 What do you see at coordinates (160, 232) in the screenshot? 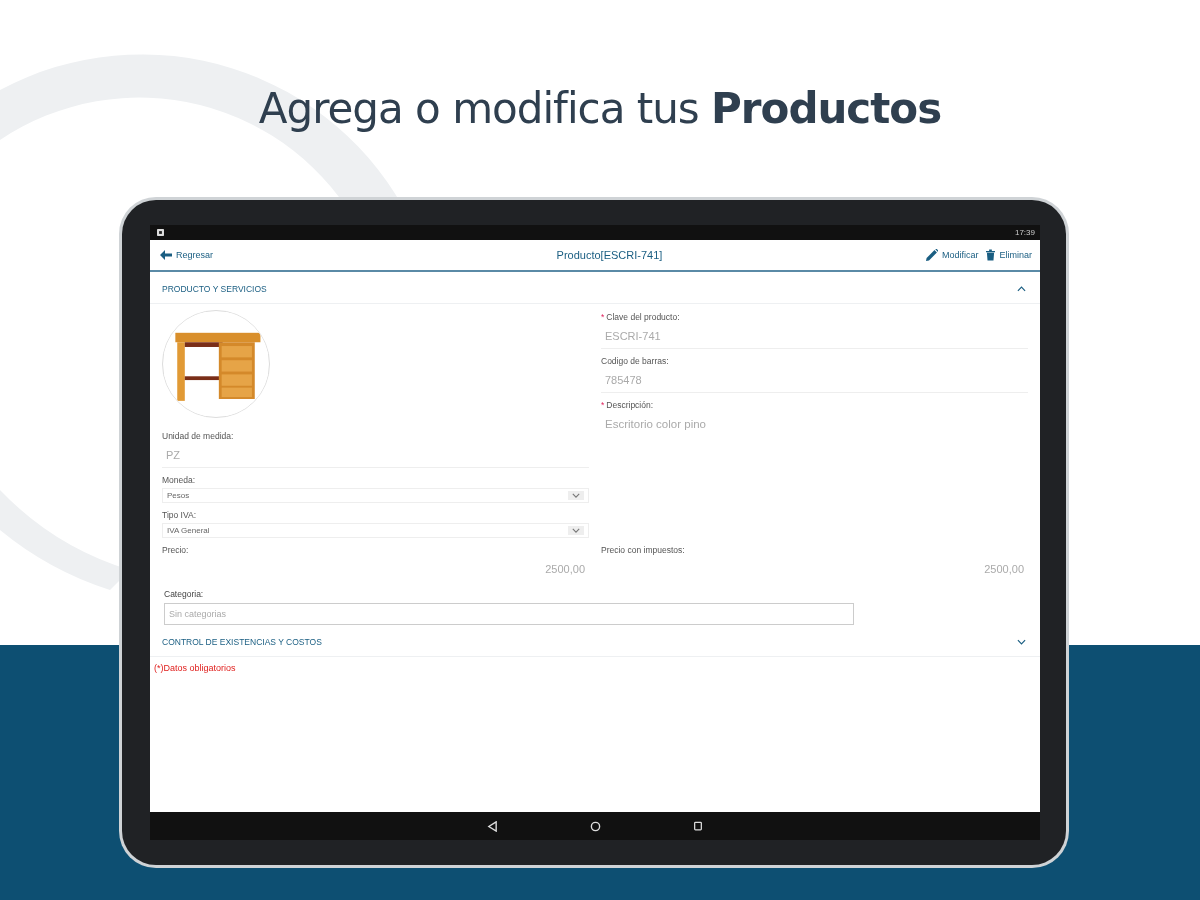
I see `notification-icon` at bounding box center [160, 232].